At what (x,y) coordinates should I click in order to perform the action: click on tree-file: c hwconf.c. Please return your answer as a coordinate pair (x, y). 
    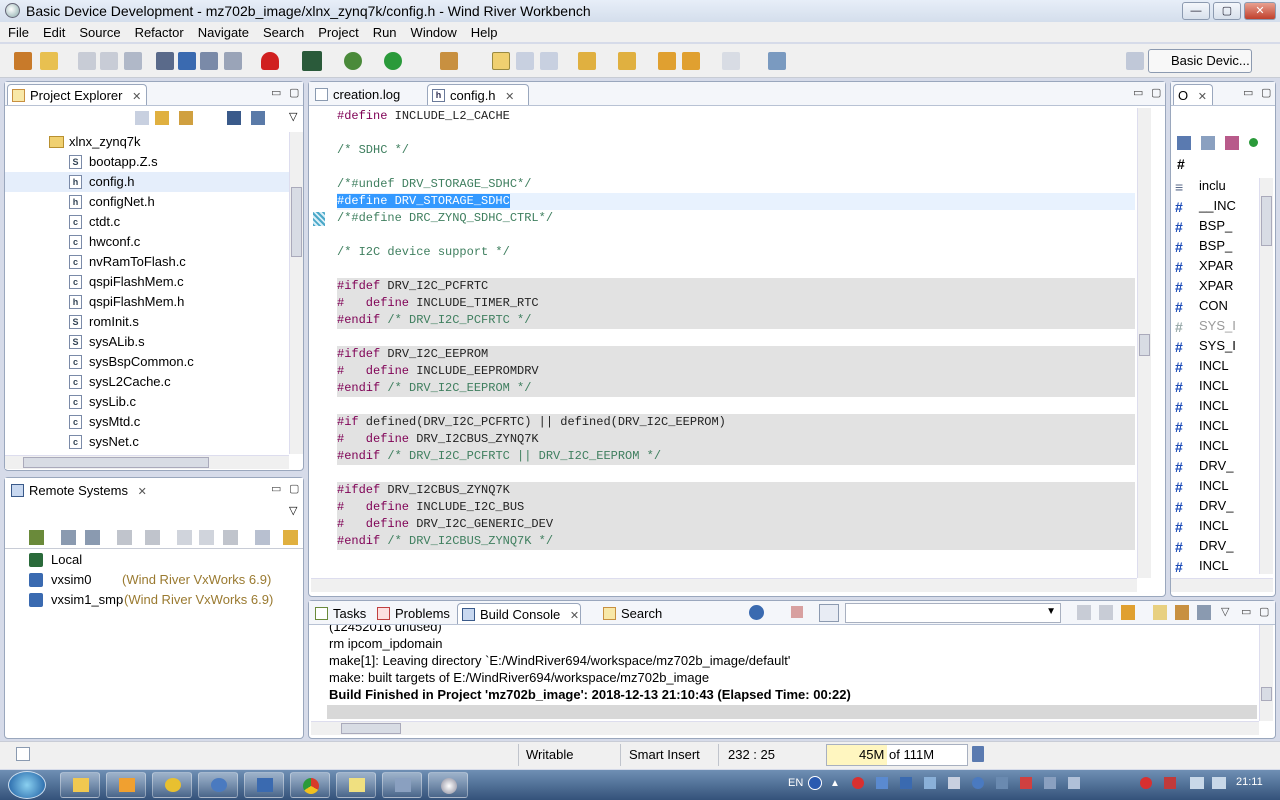
    Looking at the image, I should click on (147, 242).